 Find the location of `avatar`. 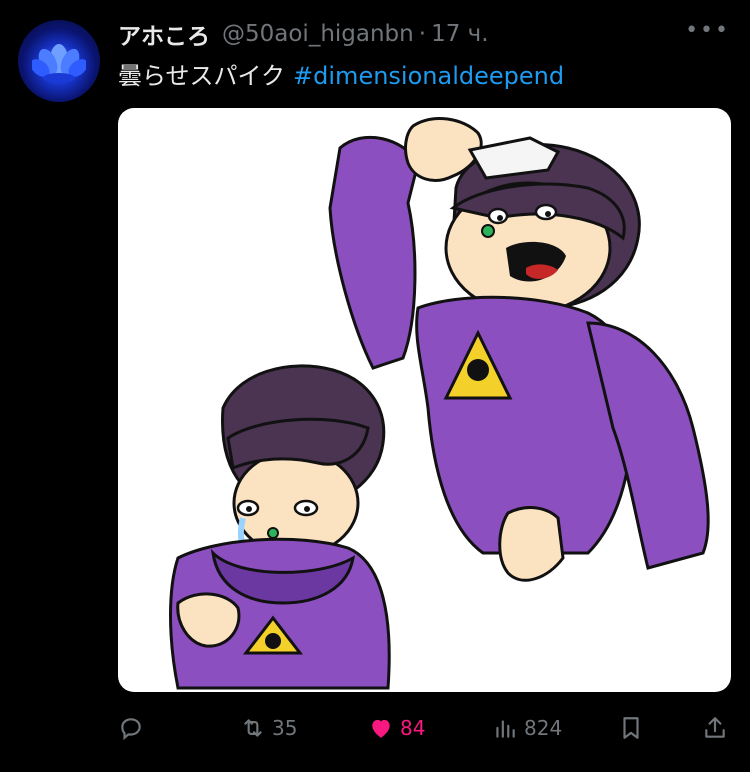

avatar is located at coordinates (59, 61).